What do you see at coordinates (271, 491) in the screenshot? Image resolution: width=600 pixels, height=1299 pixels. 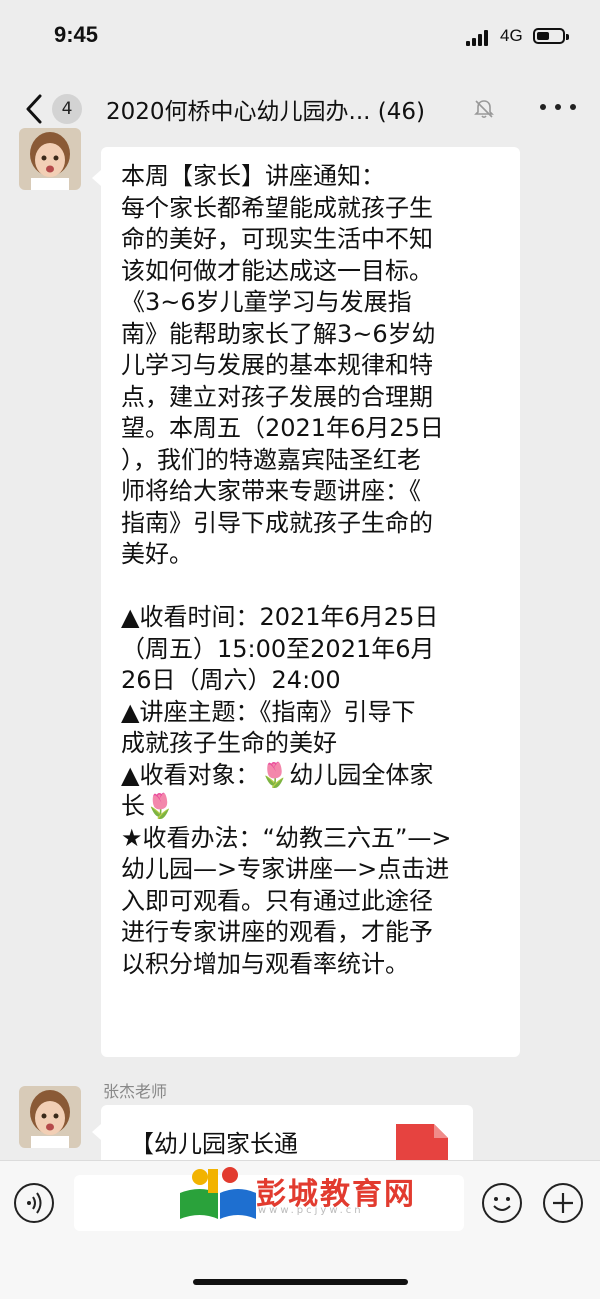 I see `message-line: 师将给大家带来专题讲座：《` at bounding box center [271, 491].